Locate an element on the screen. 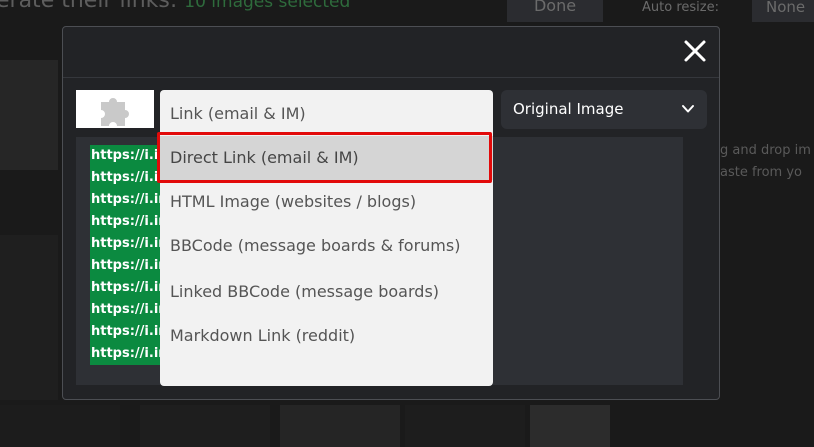 The width and height of the screenshot is (814, 447). modal-header is located at coordinates (391, 52).